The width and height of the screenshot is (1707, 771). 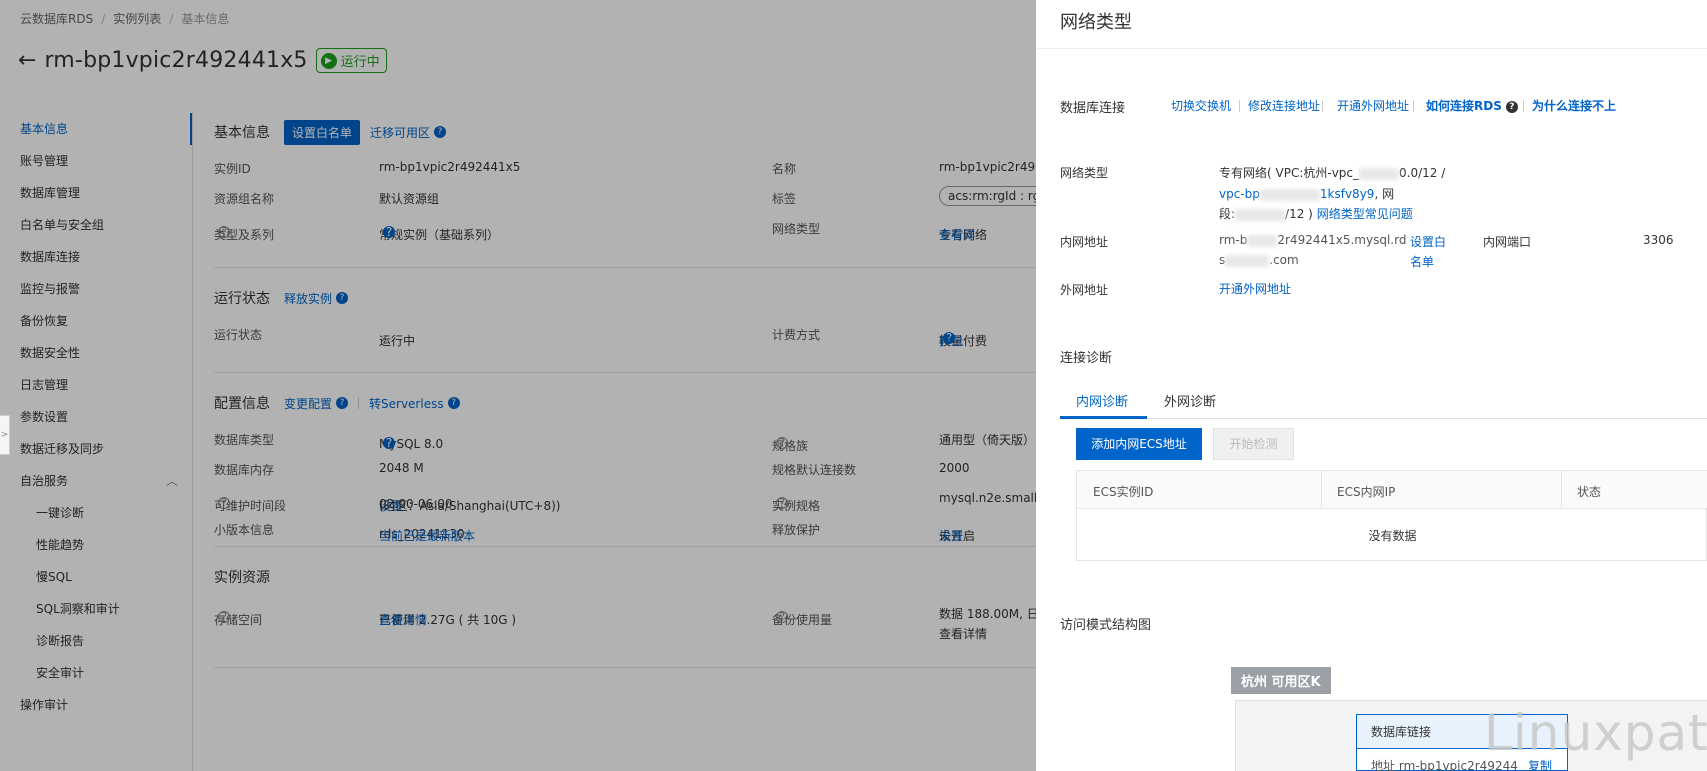 I want to click on ecs-table-header: ECS实例ID ECS内网IP 状态, so click(x=1392, y=490).